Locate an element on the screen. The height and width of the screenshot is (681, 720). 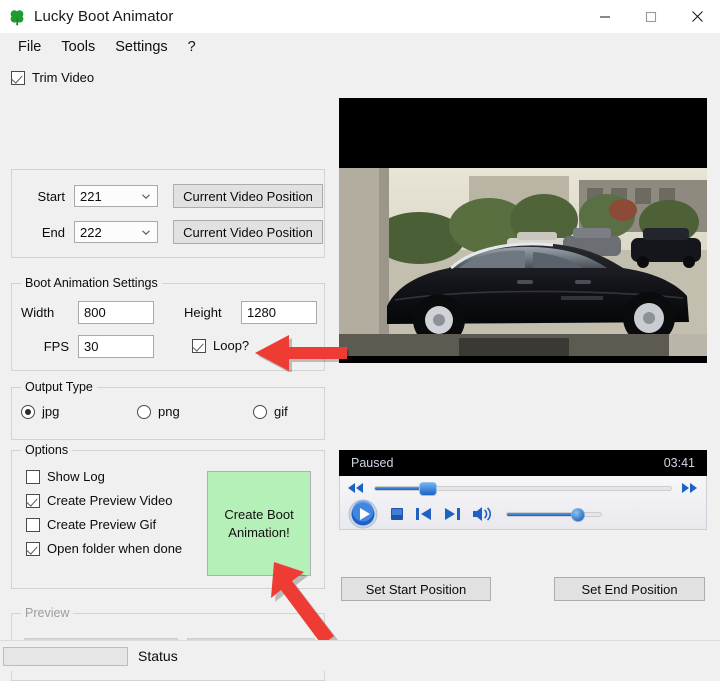
start-current-position-button: Current Video Position is located at coordinates (248, 196).